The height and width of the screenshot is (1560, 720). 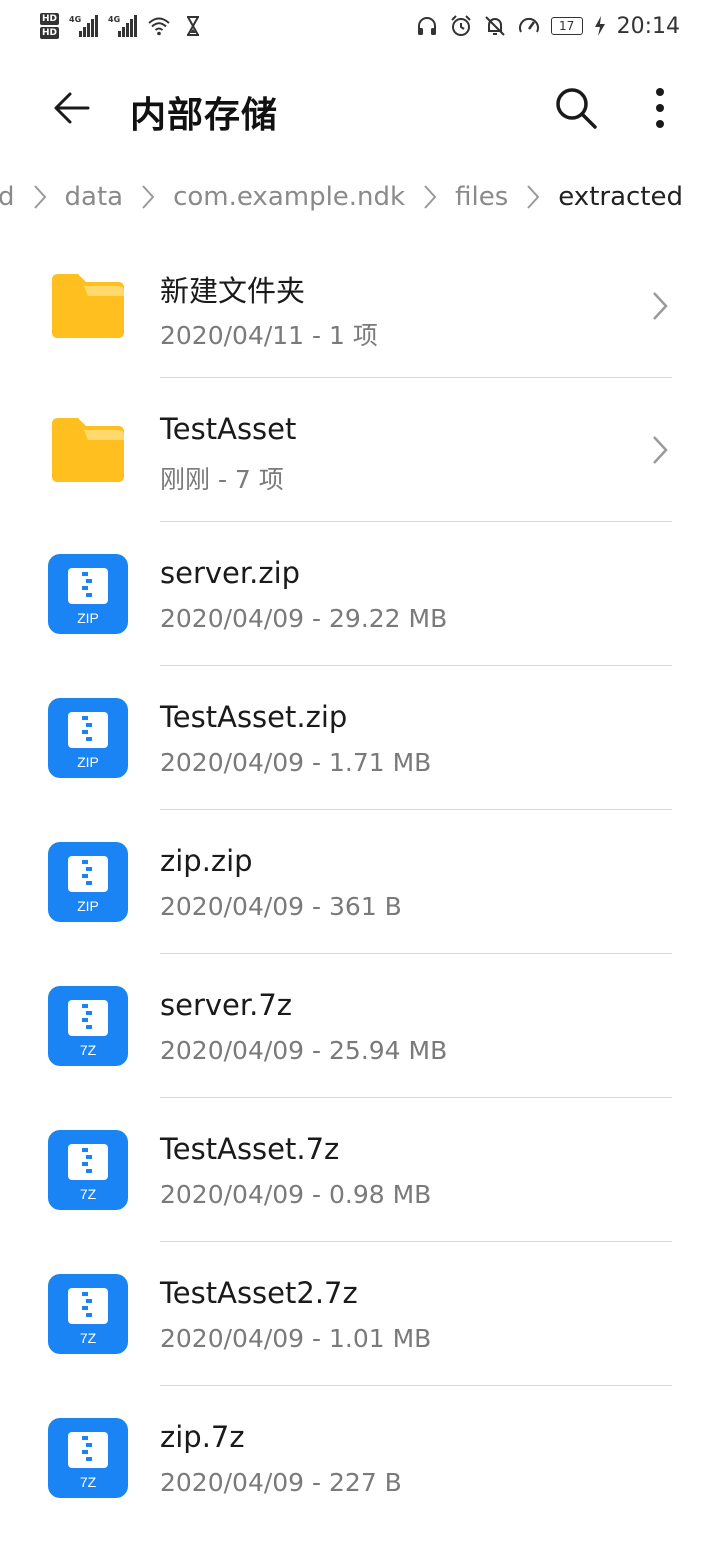 I want to click on file-meta: 2020/04/09 - 1.71 MB, so click(x=296, y=762).